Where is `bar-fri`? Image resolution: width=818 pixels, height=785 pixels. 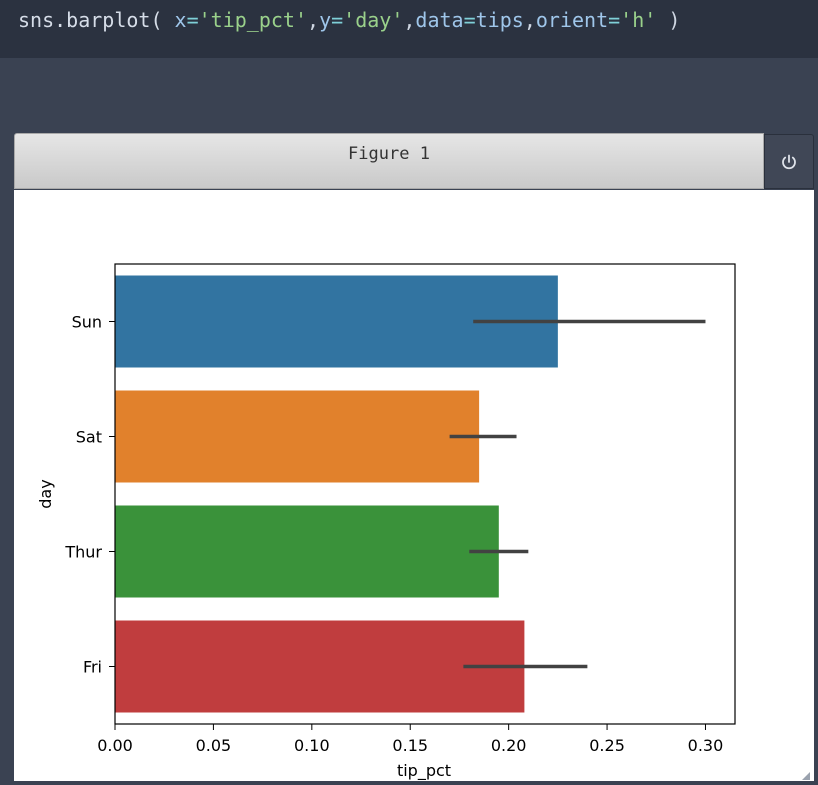 bar-fri is located at coordinates (320, 666).